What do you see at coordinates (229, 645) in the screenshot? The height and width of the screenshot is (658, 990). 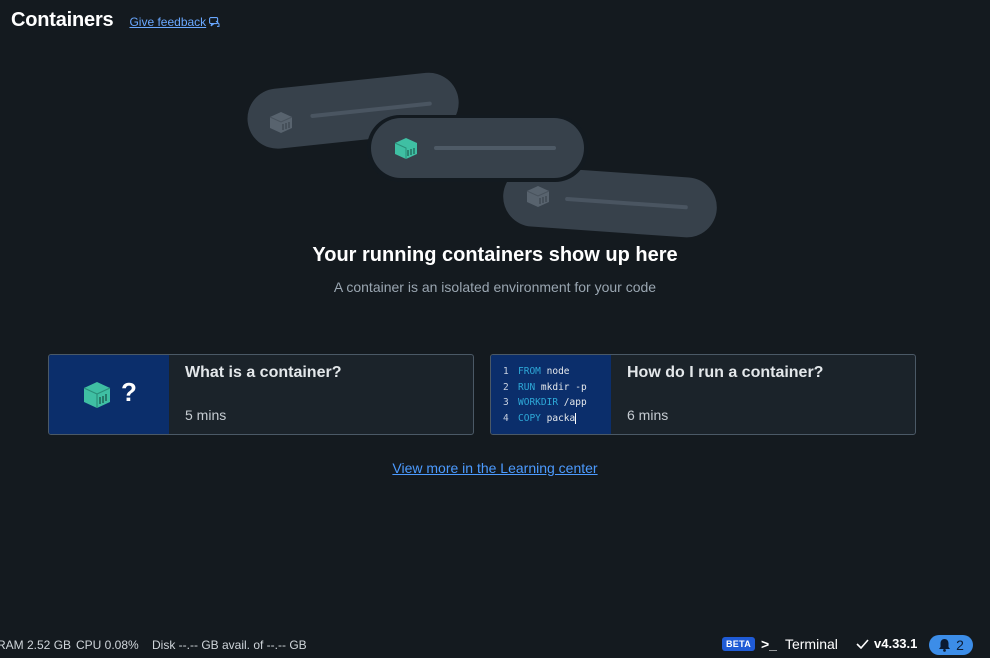 I see `disk-usage: Disk --.-- GB avail. of --.-- GB` at bounding box center [229, 645].